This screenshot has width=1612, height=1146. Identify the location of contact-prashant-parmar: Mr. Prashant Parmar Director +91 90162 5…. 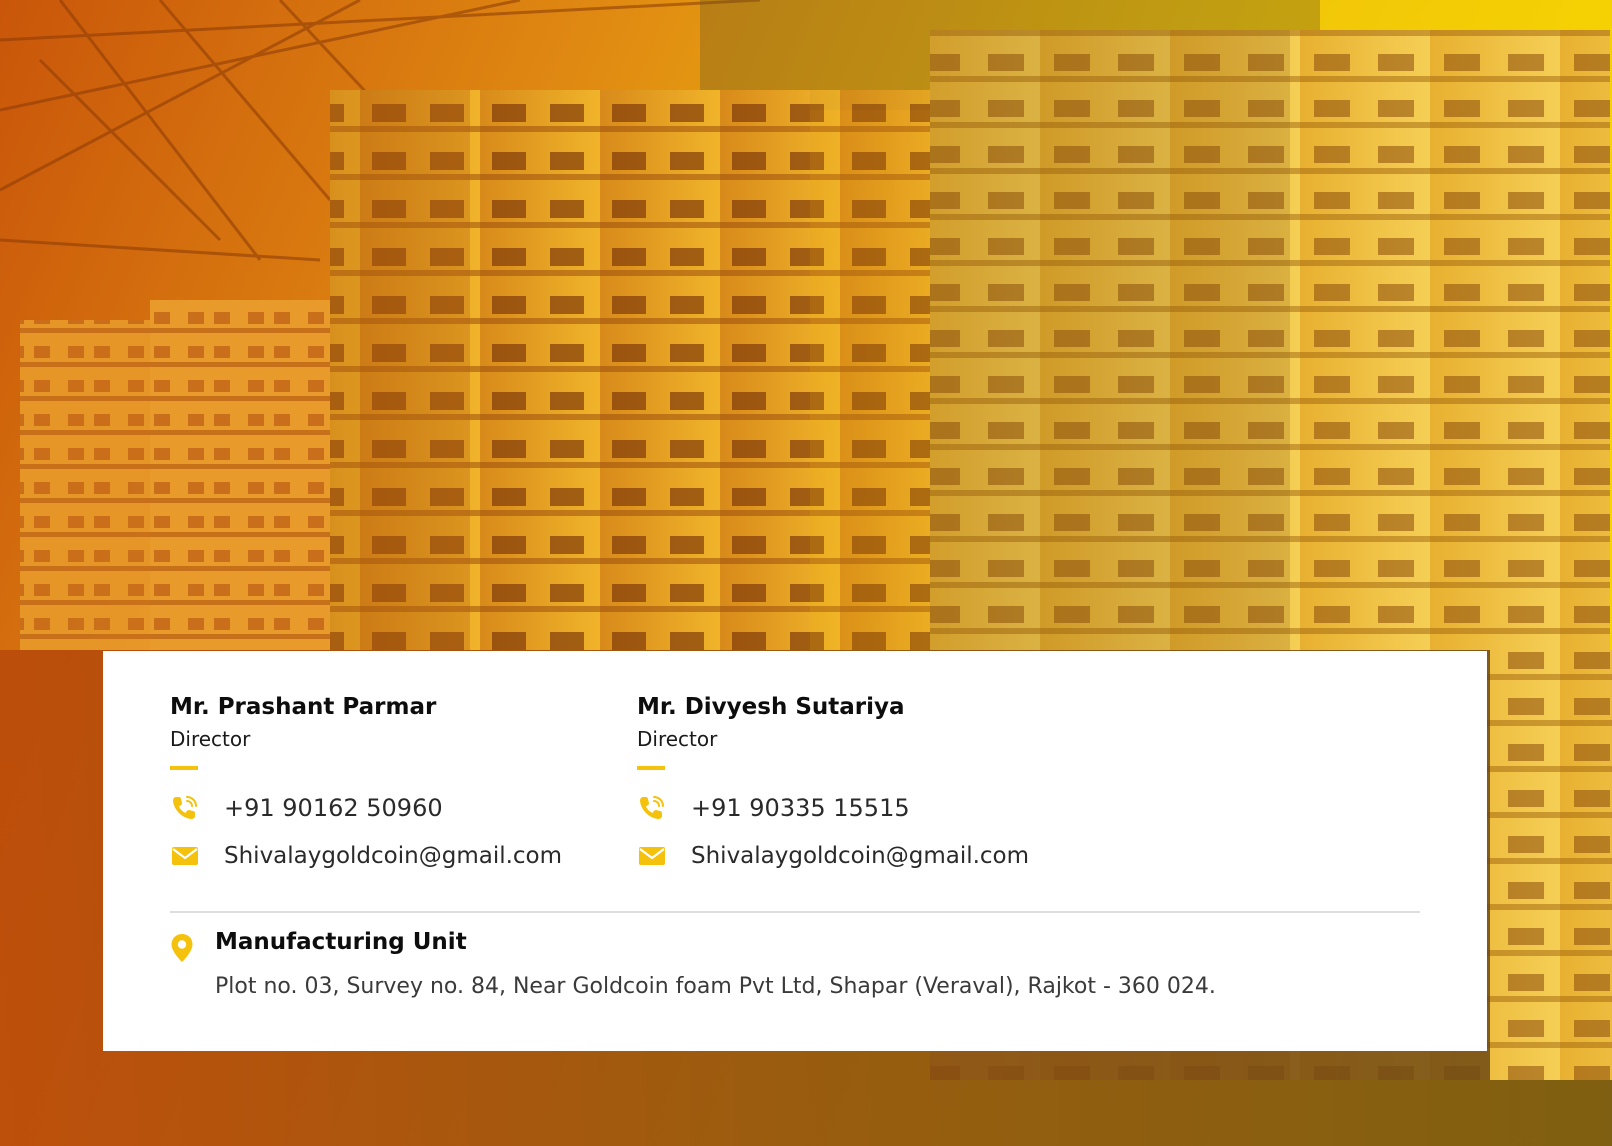
(390, 781).